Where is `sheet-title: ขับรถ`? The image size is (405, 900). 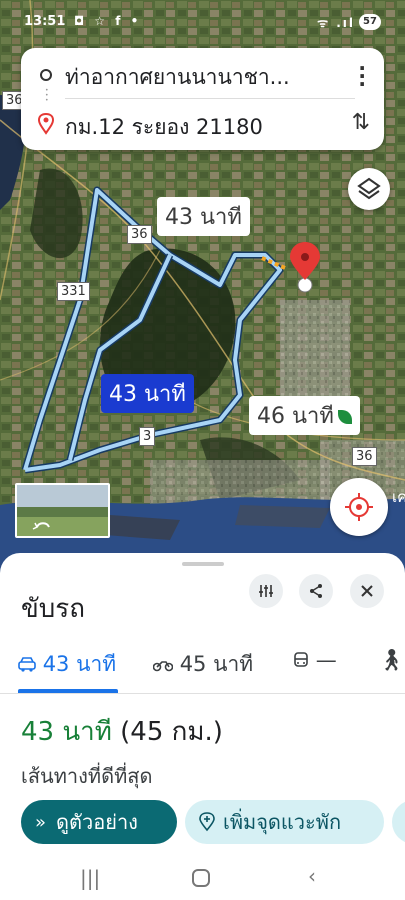 sheet-title: ขับรถ is located at coordinates (53, 609).